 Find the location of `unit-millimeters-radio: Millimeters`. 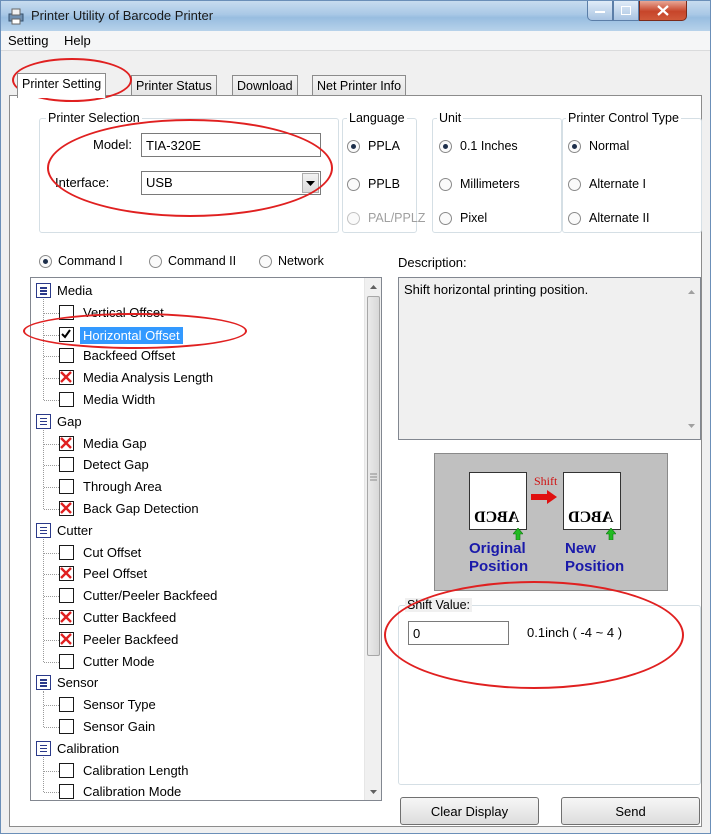

unit-millimeters-radio: Millimeters is located at coordinates (479, 184).